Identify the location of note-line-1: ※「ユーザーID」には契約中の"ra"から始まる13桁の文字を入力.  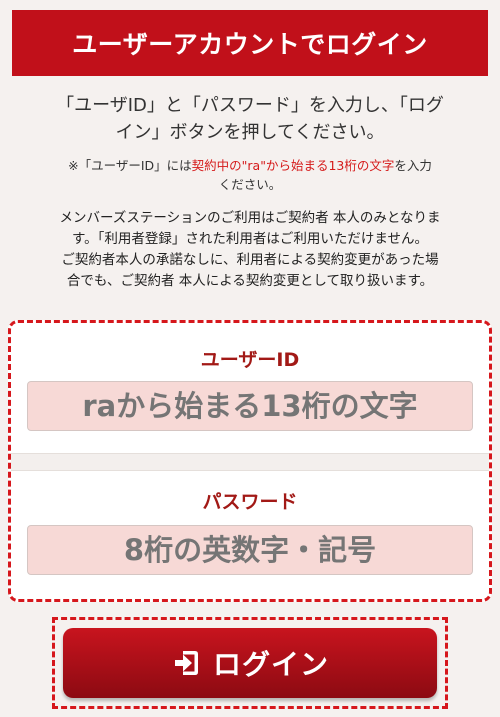
(250, 165).